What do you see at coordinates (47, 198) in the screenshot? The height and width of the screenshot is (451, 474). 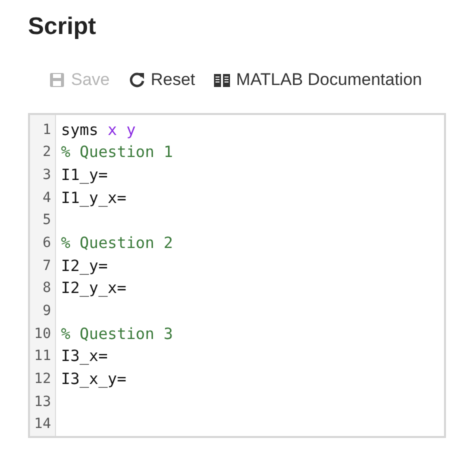 I see `line-number: 4` at bounding box center [47, 198].